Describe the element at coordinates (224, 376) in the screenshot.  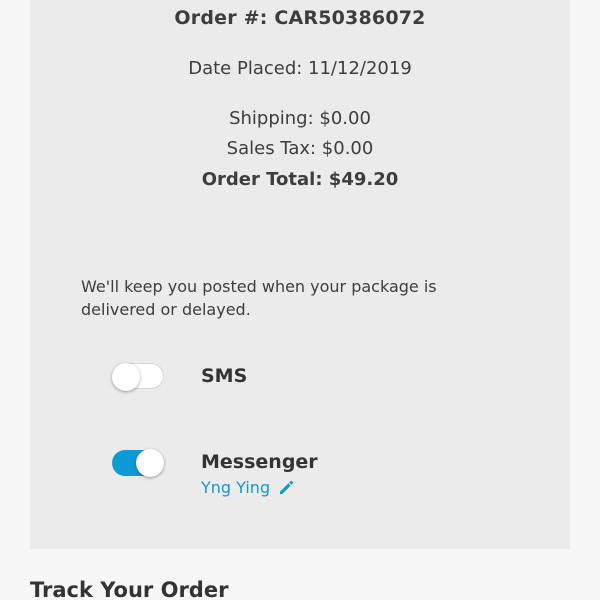
I see `sms-label: SMS` at that location.